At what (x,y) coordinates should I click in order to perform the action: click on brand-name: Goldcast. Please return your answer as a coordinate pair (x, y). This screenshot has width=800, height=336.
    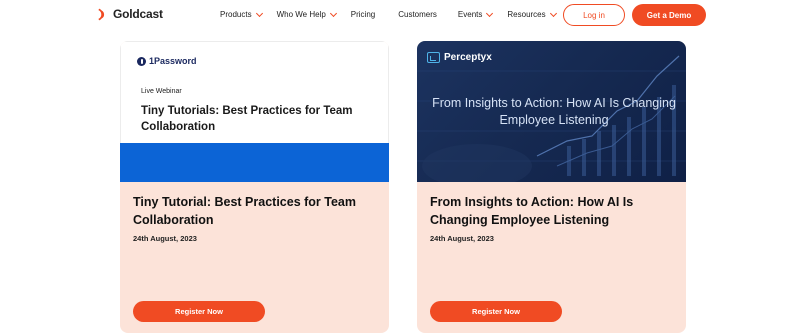
    Looking at the image, I should click on (138, 14).